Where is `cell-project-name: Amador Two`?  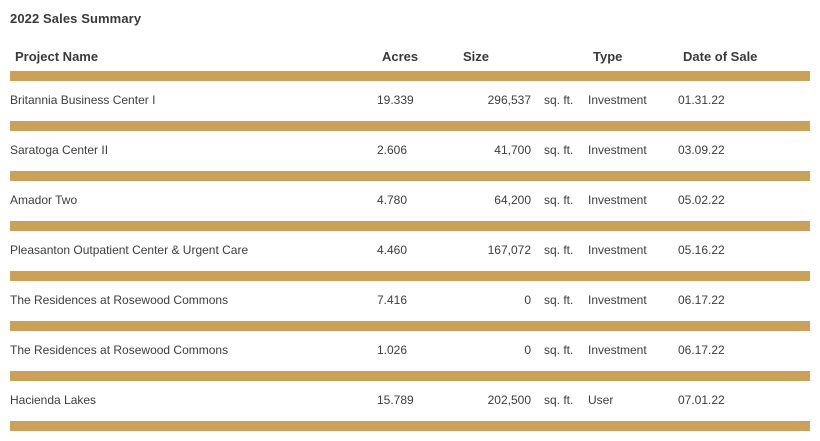 cell-project-name: Amador Two is located at coordinates (44, 200).